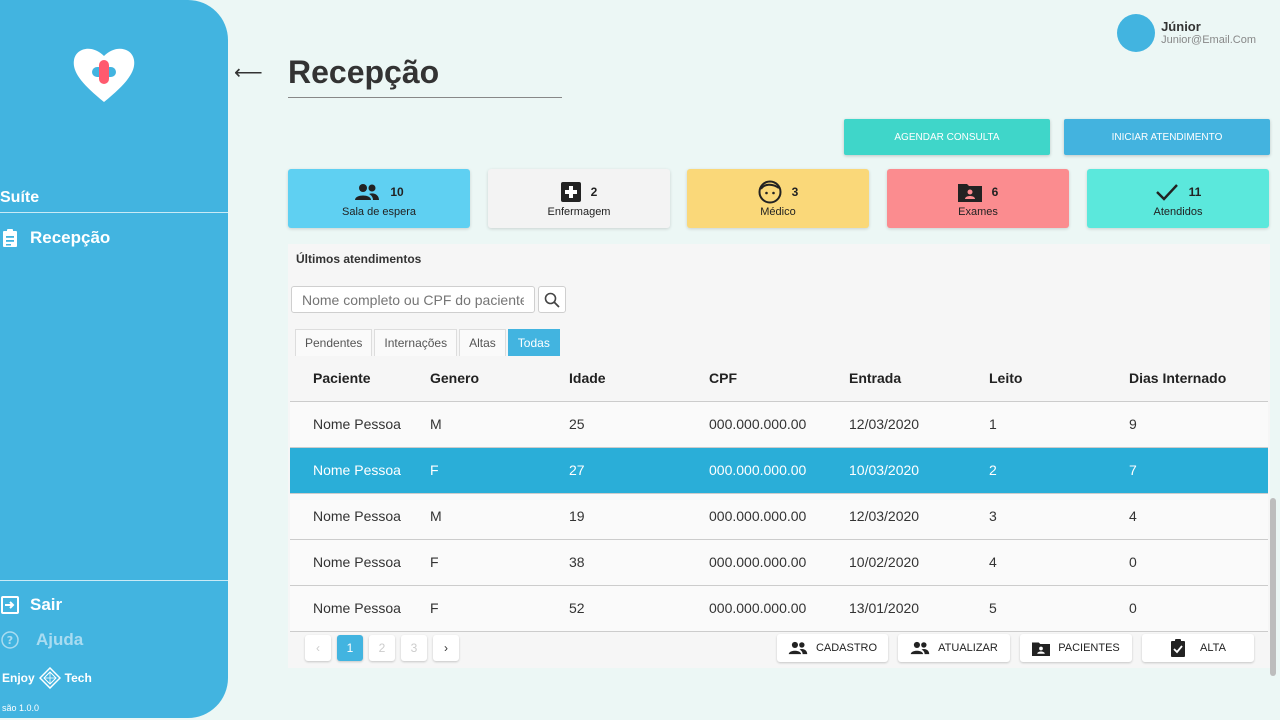 The image size is (1280, 720). I want to click on search-icon, so click(552, 300).